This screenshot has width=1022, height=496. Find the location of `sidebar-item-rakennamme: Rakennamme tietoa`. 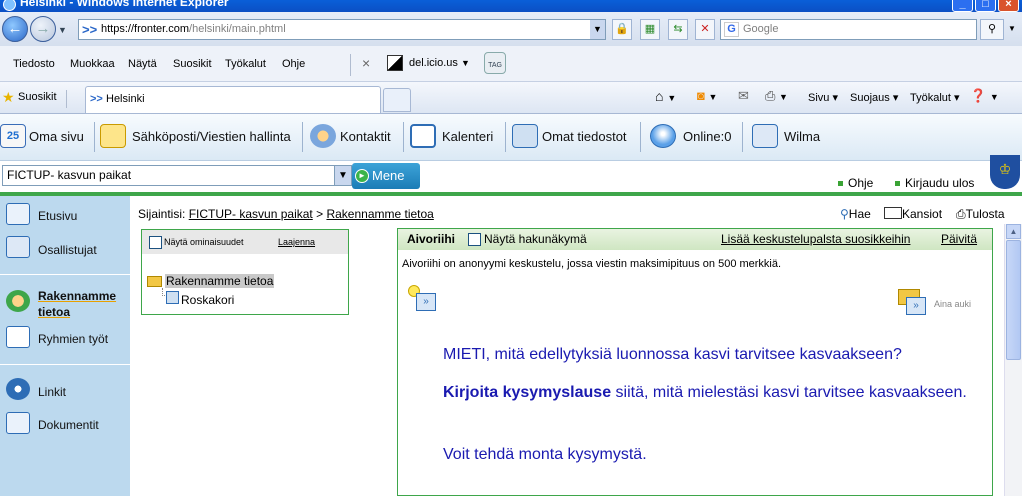

sidebar-item-rakennamme: Rakennamme tietoa is located at coordinates (83, 304).